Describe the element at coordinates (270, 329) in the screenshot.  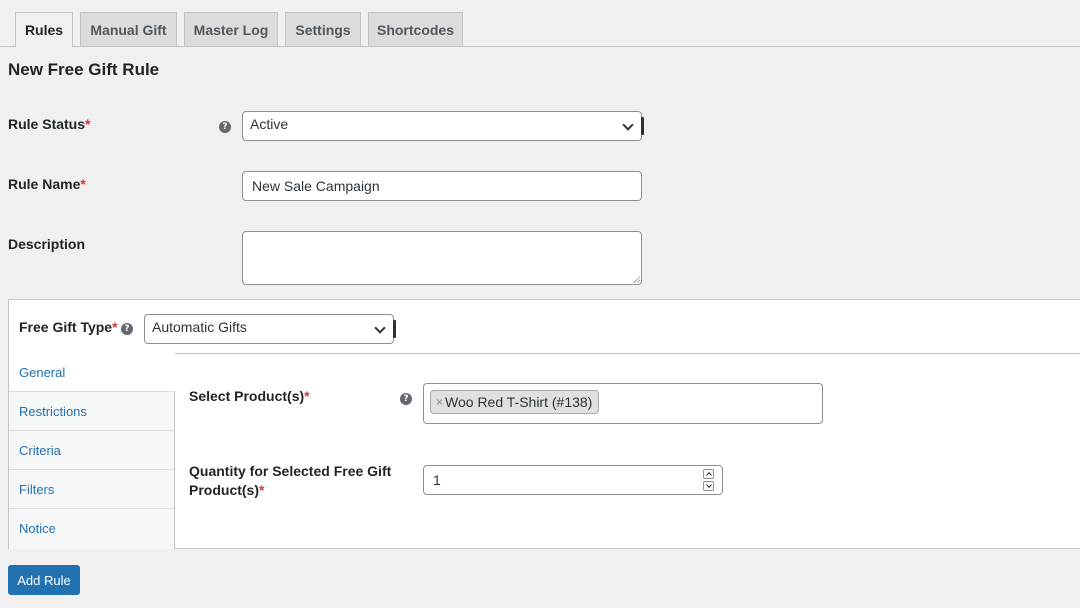
I see `free-gift-type-select: Automatic Gifts` at that location.